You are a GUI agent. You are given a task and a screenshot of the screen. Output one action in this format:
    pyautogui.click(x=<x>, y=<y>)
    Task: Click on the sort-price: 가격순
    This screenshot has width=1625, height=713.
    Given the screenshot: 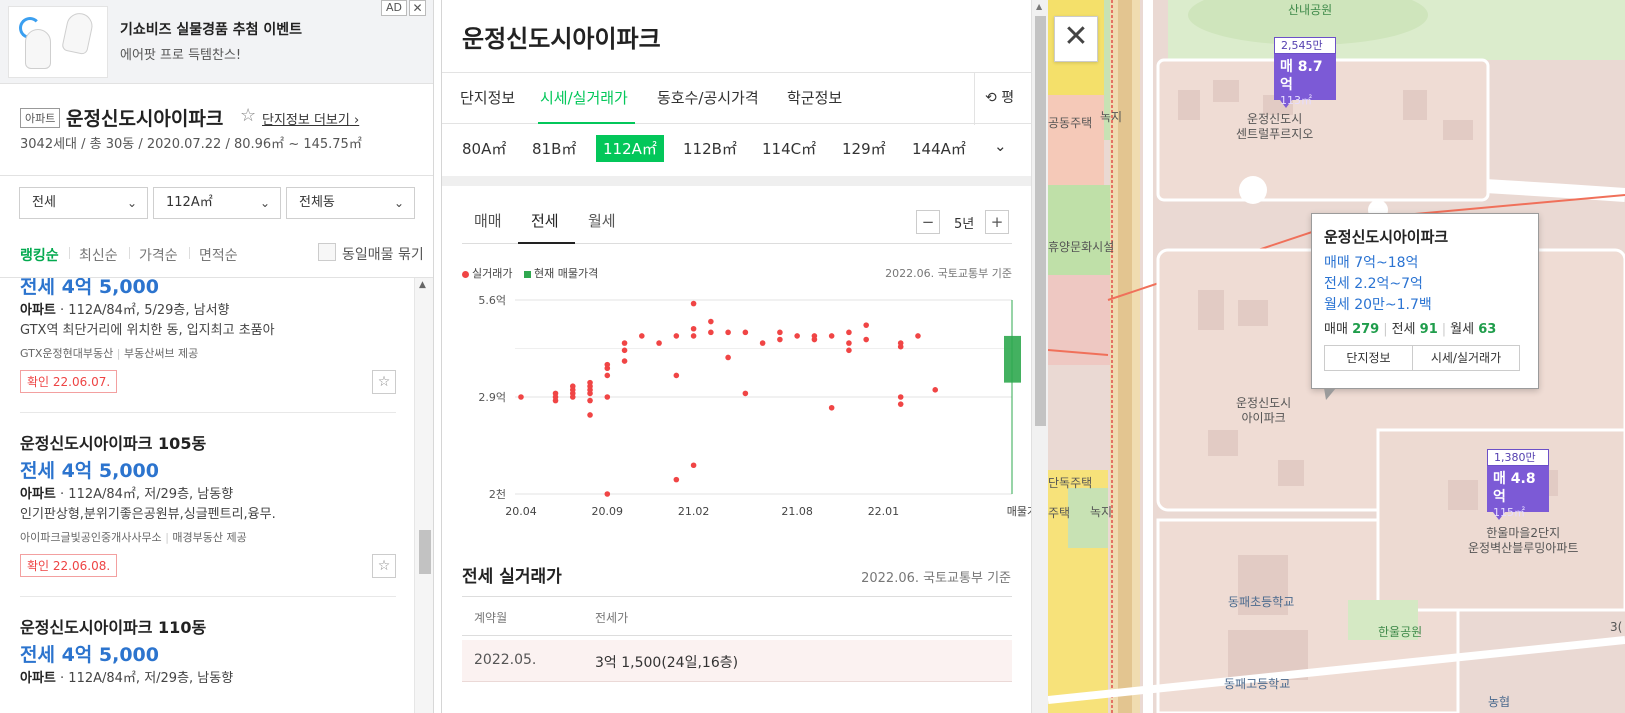 What is the action you would take?
    pyautogui.click(x=158, y=255)
    